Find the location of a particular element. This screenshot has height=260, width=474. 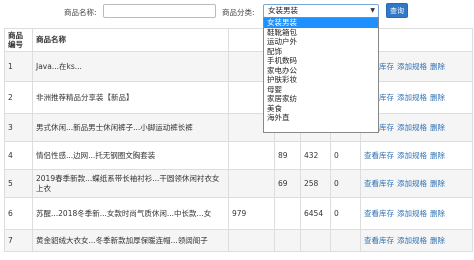

product-name-input is located at coordinates (159, 11).